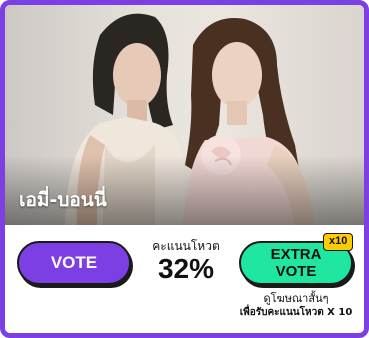  What do you see at coordinates (296, 312) in the screenshot?
I see `extra-vote-subnote: เพื่อรับคะแนนโหวต X 10` at bounding box center [296, 312].